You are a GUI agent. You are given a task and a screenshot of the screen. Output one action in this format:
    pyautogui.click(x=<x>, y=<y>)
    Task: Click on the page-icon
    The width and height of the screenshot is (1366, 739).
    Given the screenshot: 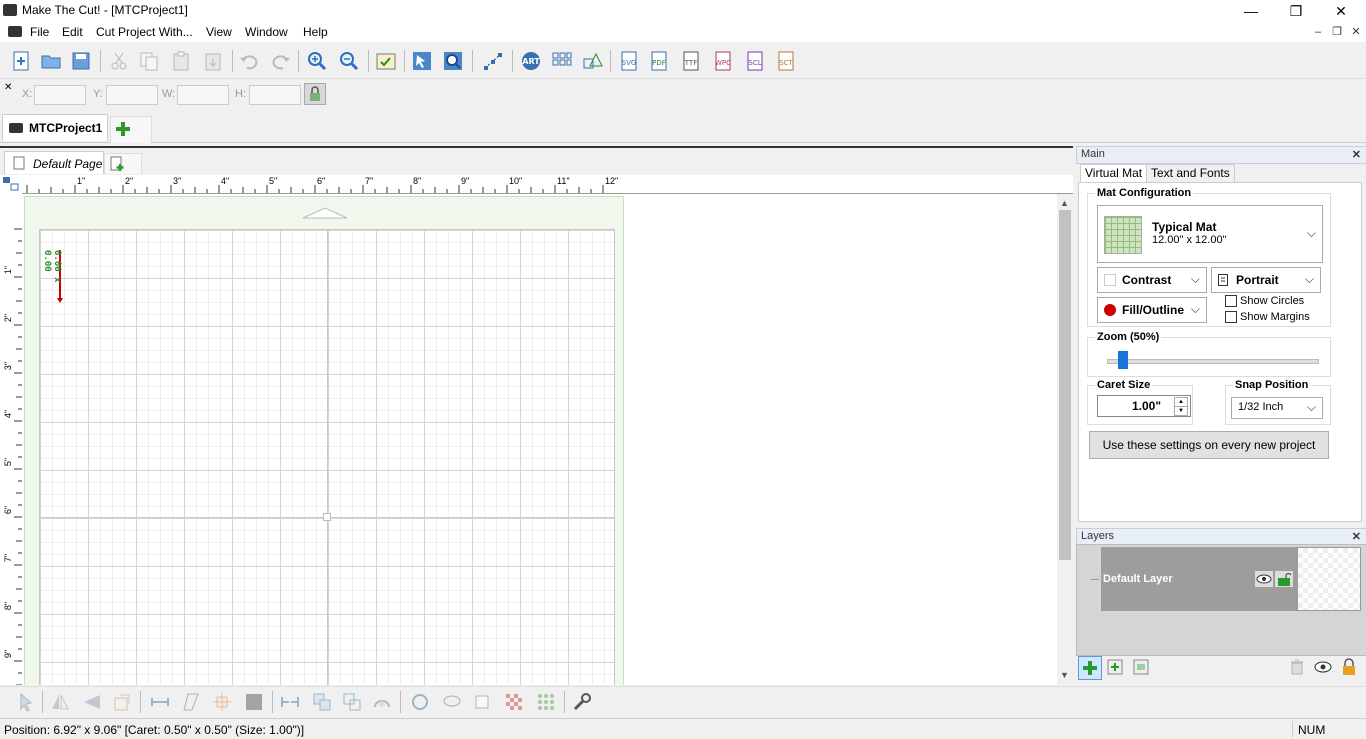 What is the action you would take?
    pyautogui.click(x=19, y=163)
    